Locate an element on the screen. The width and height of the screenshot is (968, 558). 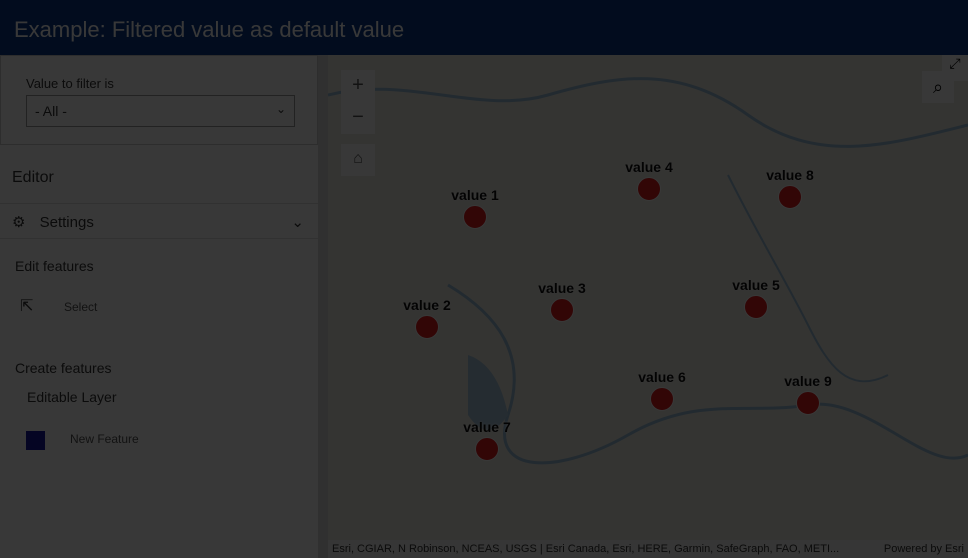
home-icon: ⌂ is located at coordinates (358, 160).